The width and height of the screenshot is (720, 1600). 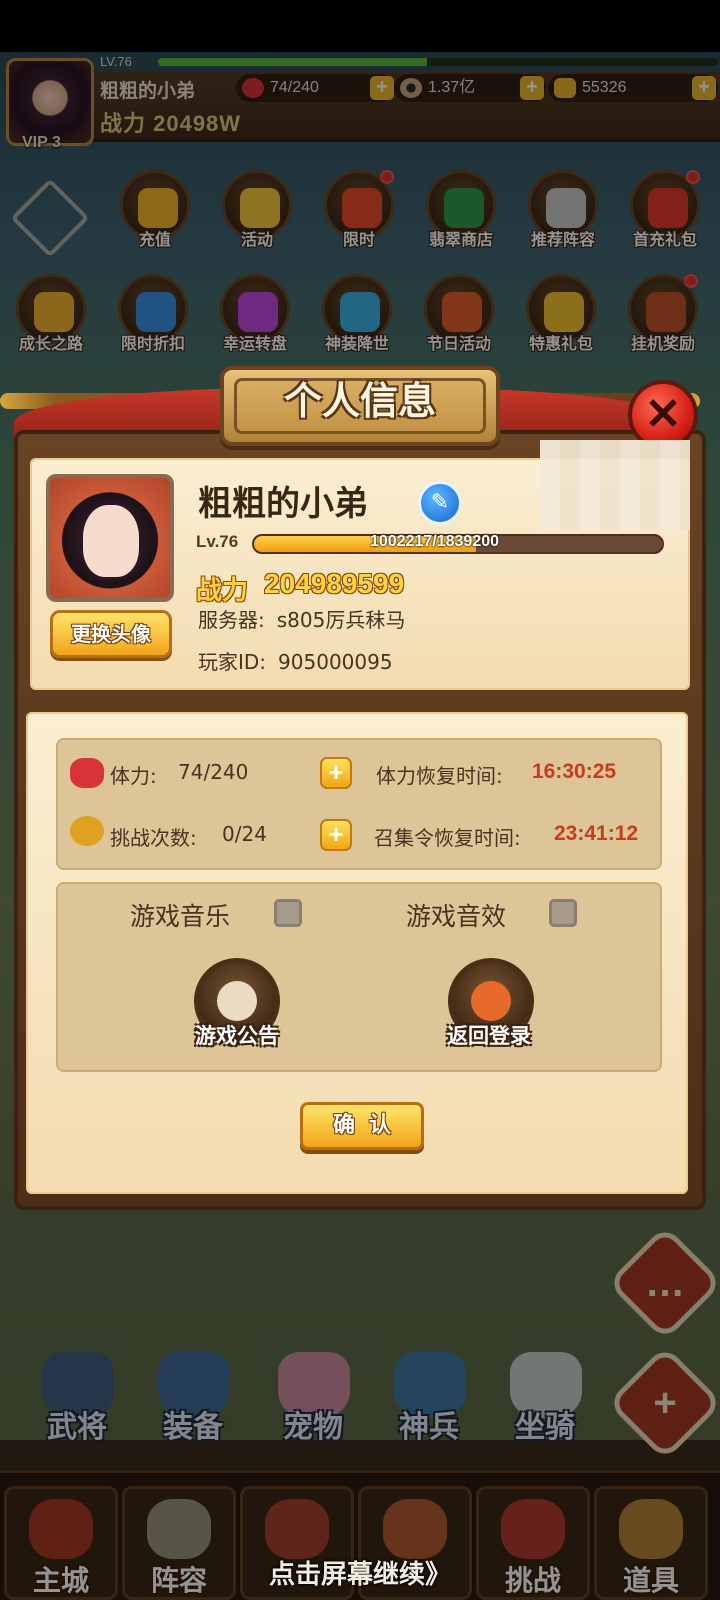 What do you see at coordinates (563, 913) in the screenshot?
I see `sound-checkbox` at bounding box center [563, 913].